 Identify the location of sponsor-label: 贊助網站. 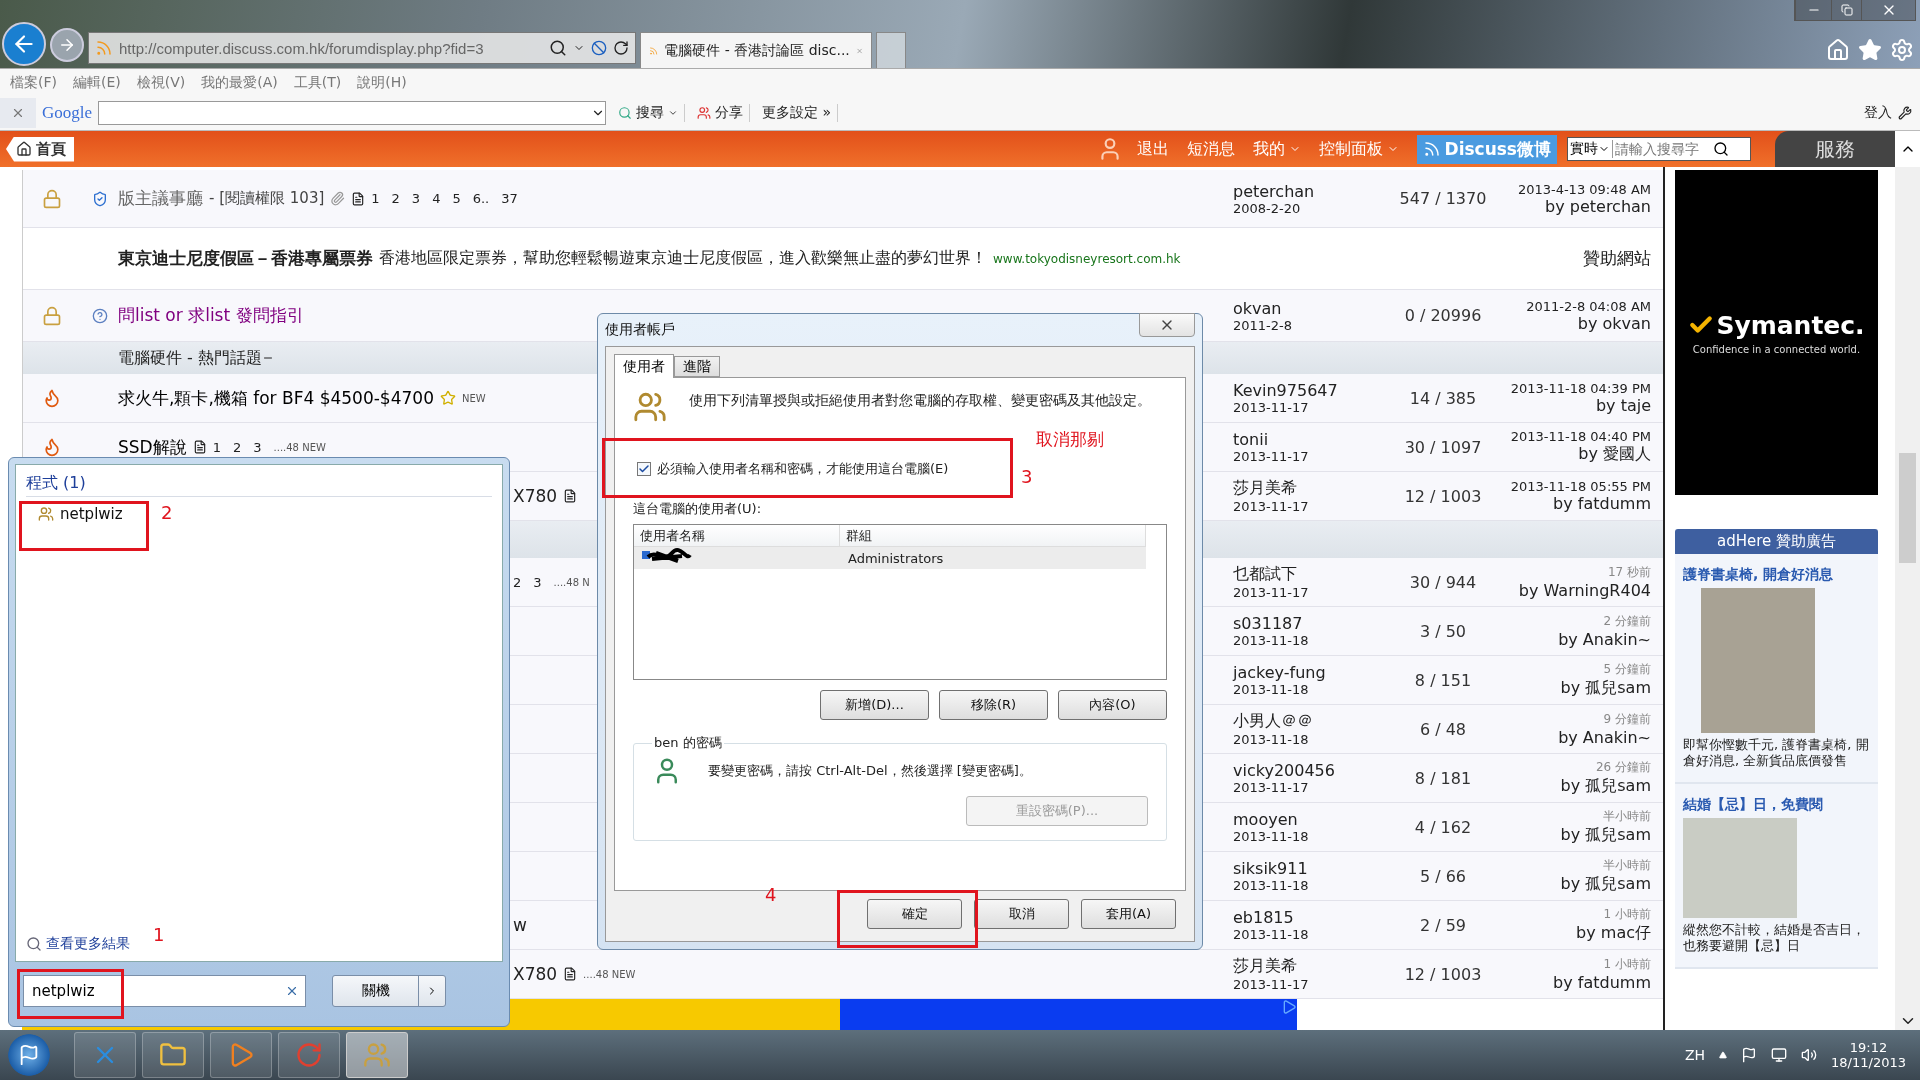
(1617, 258).